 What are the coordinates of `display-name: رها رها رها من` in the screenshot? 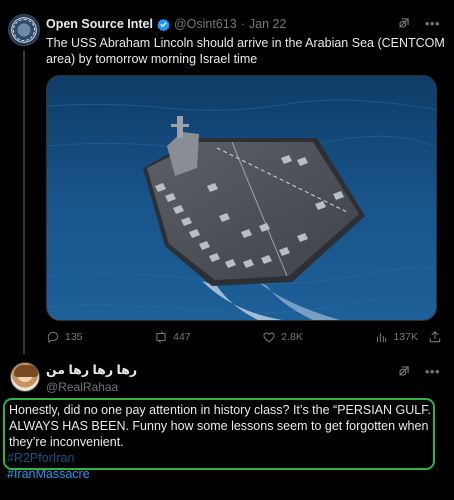 It's located at (91, 369).